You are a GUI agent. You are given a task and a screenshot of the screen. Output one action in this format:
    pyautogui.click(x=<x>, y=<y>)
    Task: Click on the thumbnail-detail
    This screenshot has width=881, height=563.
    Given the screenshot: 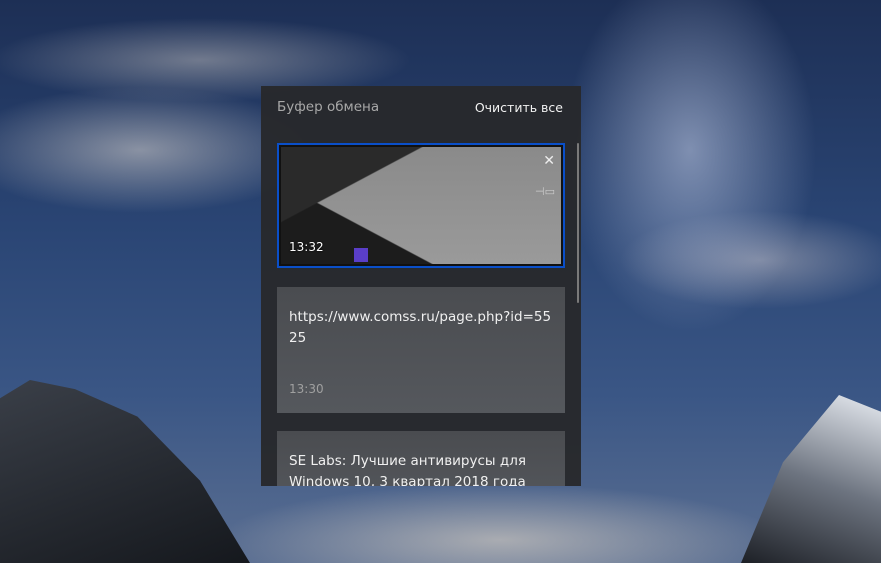 What is the action you would take?
    pyautogui.click(x=361, y=255)
    